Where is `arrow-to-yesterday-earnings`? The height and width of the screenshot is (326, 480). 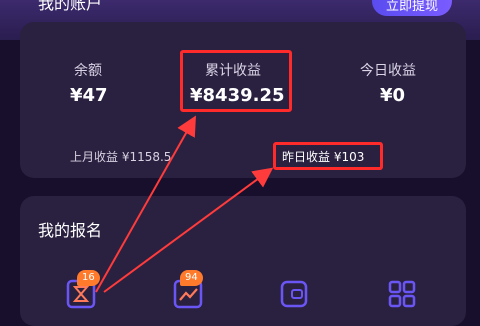 arrow-to-yesterday-earnings is located at coordinates (188, 230).